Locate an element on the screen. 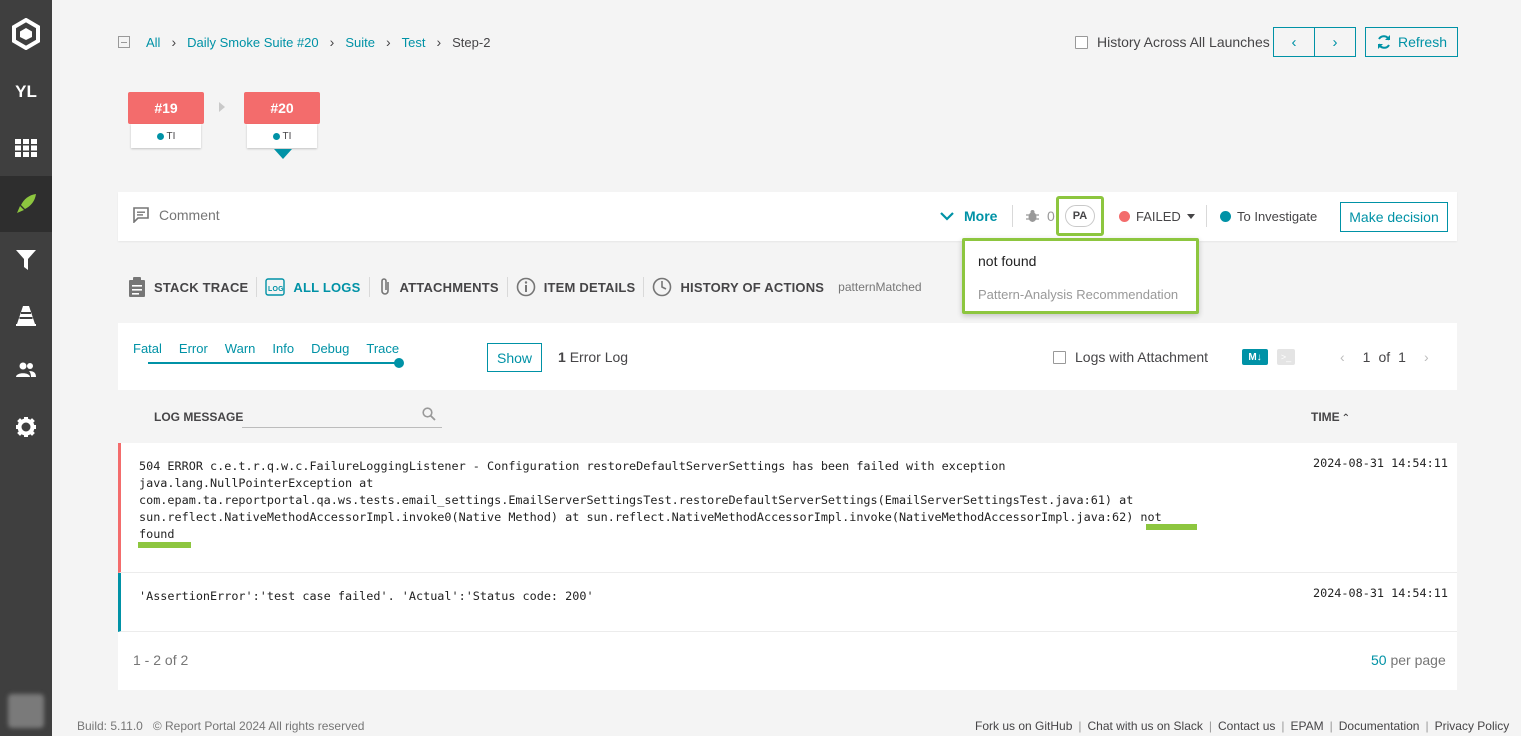  status-label: FAILED is located at coordinates (1158, 216).